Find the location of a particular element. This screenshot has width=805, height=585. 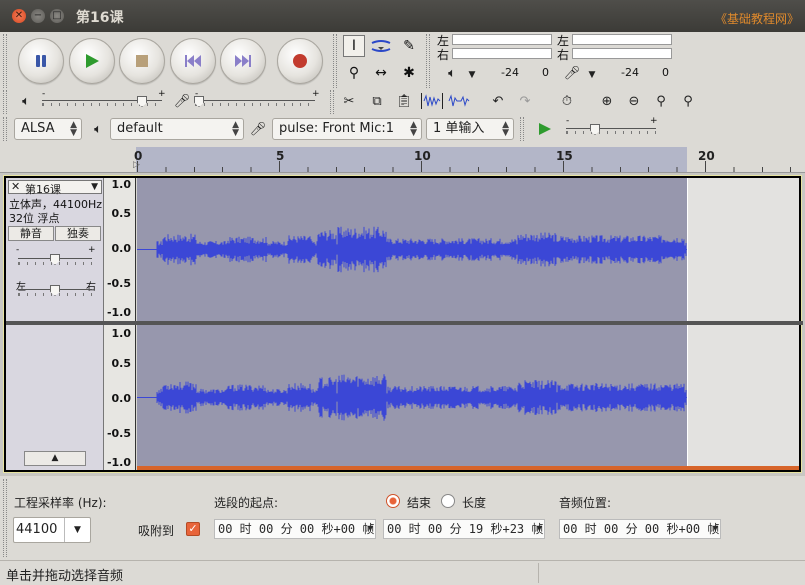

input-volume-slider is located at coordinates (255, 100).